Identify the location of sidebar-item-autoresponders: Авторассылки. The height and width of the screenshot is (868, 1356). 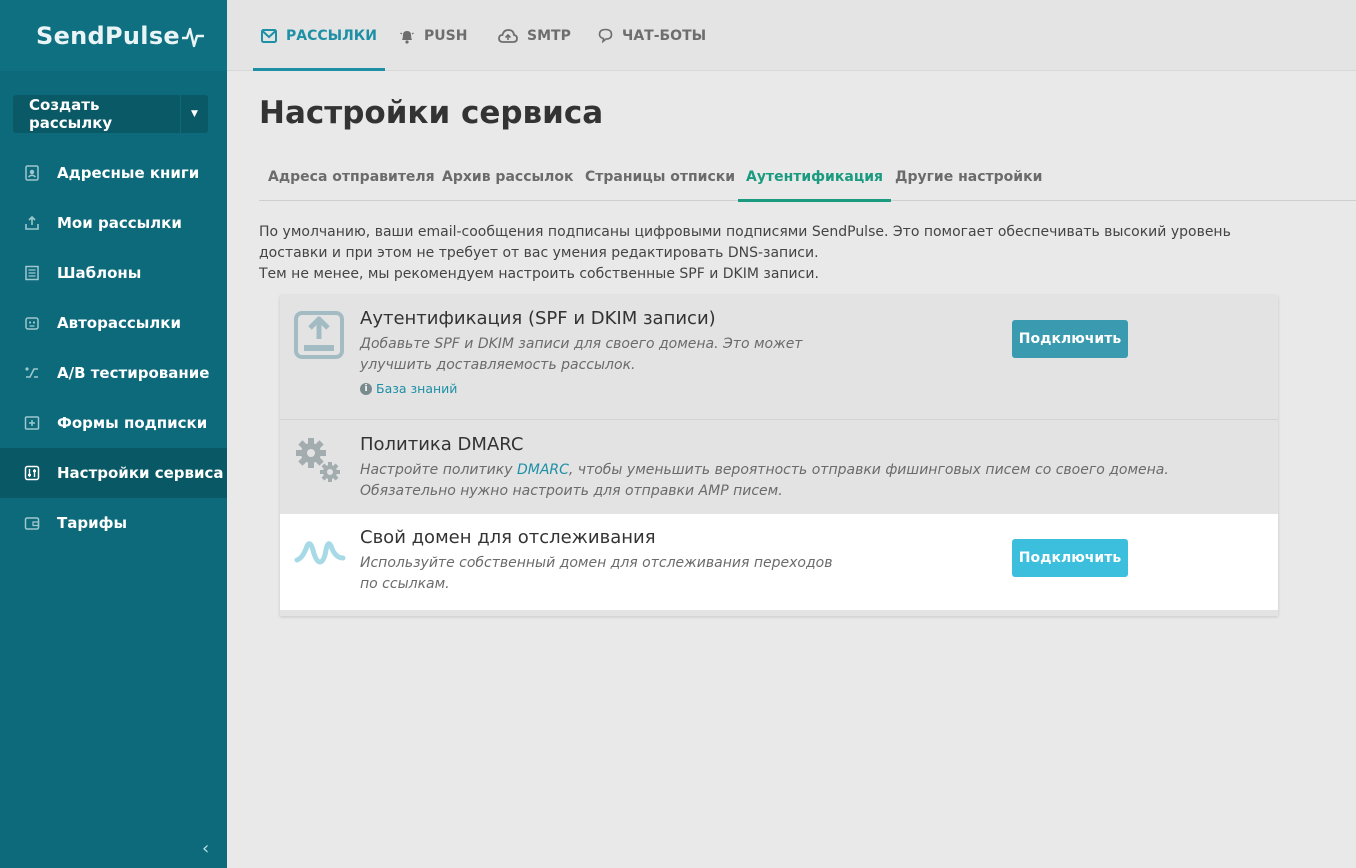
(113, 323).